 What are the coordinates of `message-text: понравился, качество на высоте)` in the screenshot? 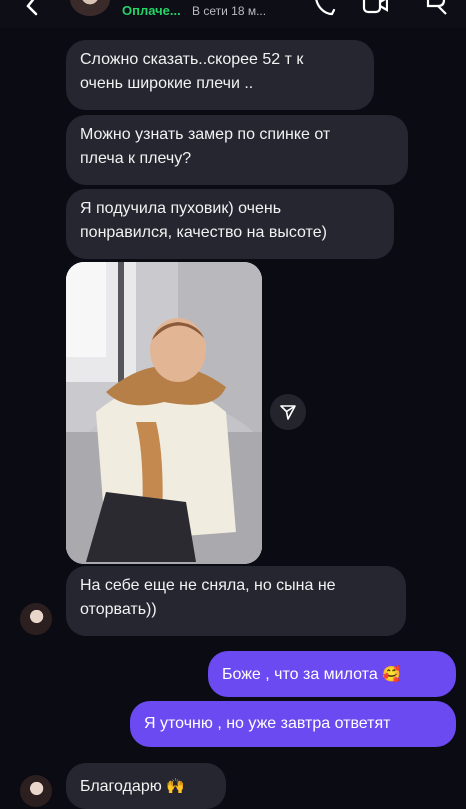 It's located at (203, 232).